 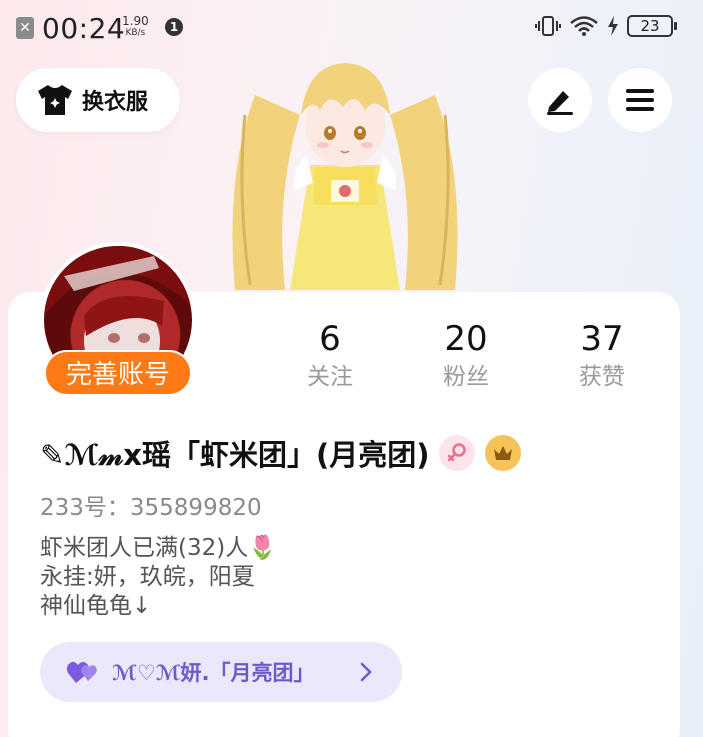 I want to click on stat-followers: 20 粉丝, so click(x=466, y=356).